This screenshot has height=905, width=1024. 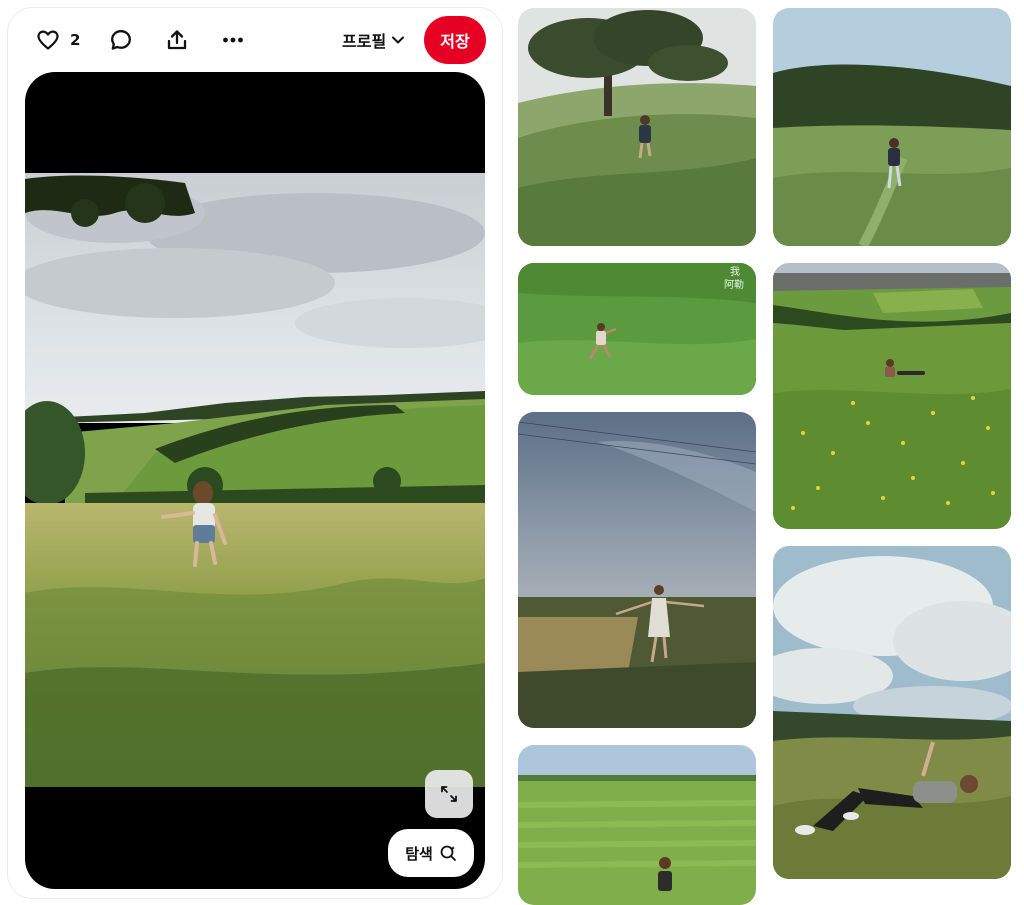 What do you see at coordinates (255, 40) in the screenshot?
I see `pin-toolbar: 2 프로필 저장` at bounding box center [255, 40].